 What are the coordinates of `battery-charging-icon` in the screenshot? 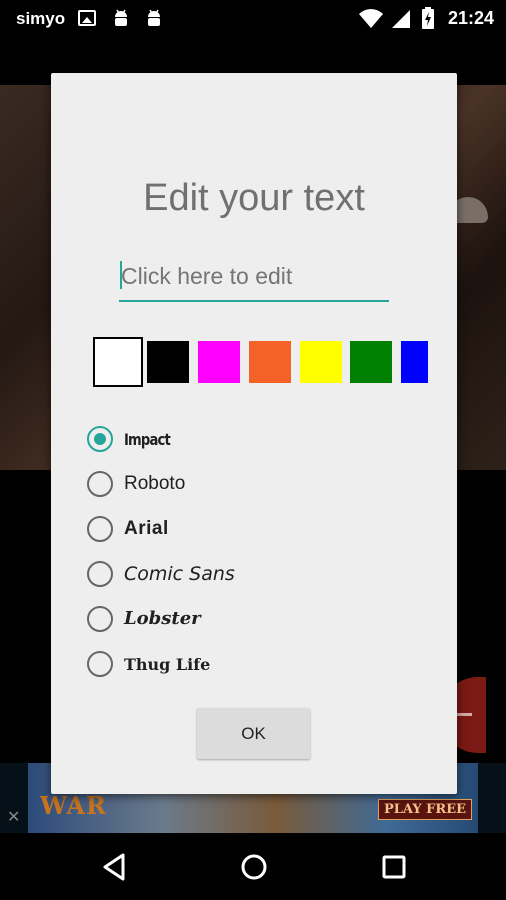 It's located at (428, 18).